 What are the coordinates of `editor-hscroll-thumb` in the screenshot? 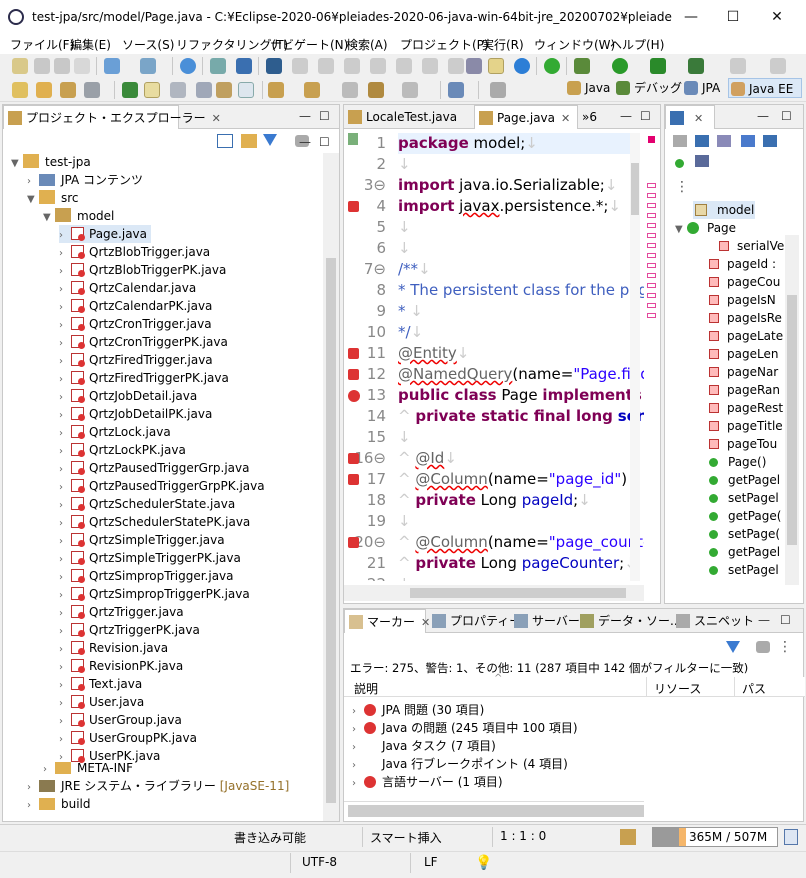 It's located at (518, 593).